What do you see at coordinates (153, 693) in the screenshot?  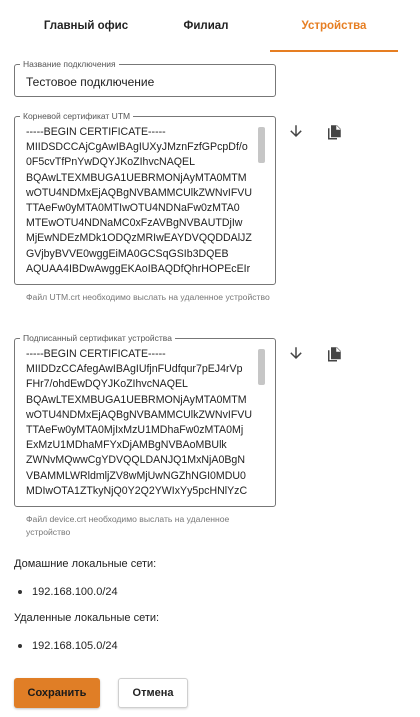 I see `cancel-button: Отмена` at bounding box center [153, 693].